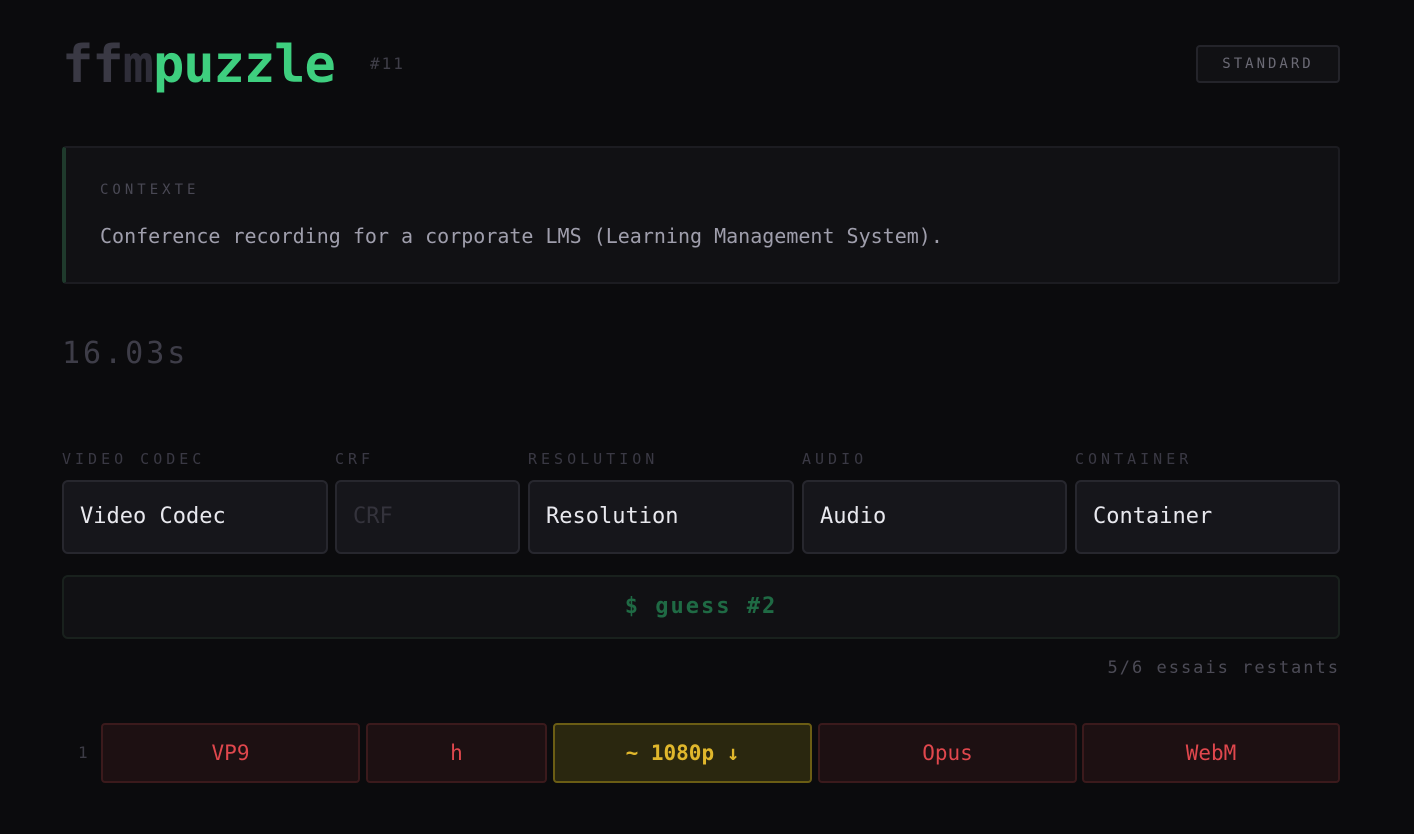  I want to click on video-codec-select: Video Codec, so click(195, 517).